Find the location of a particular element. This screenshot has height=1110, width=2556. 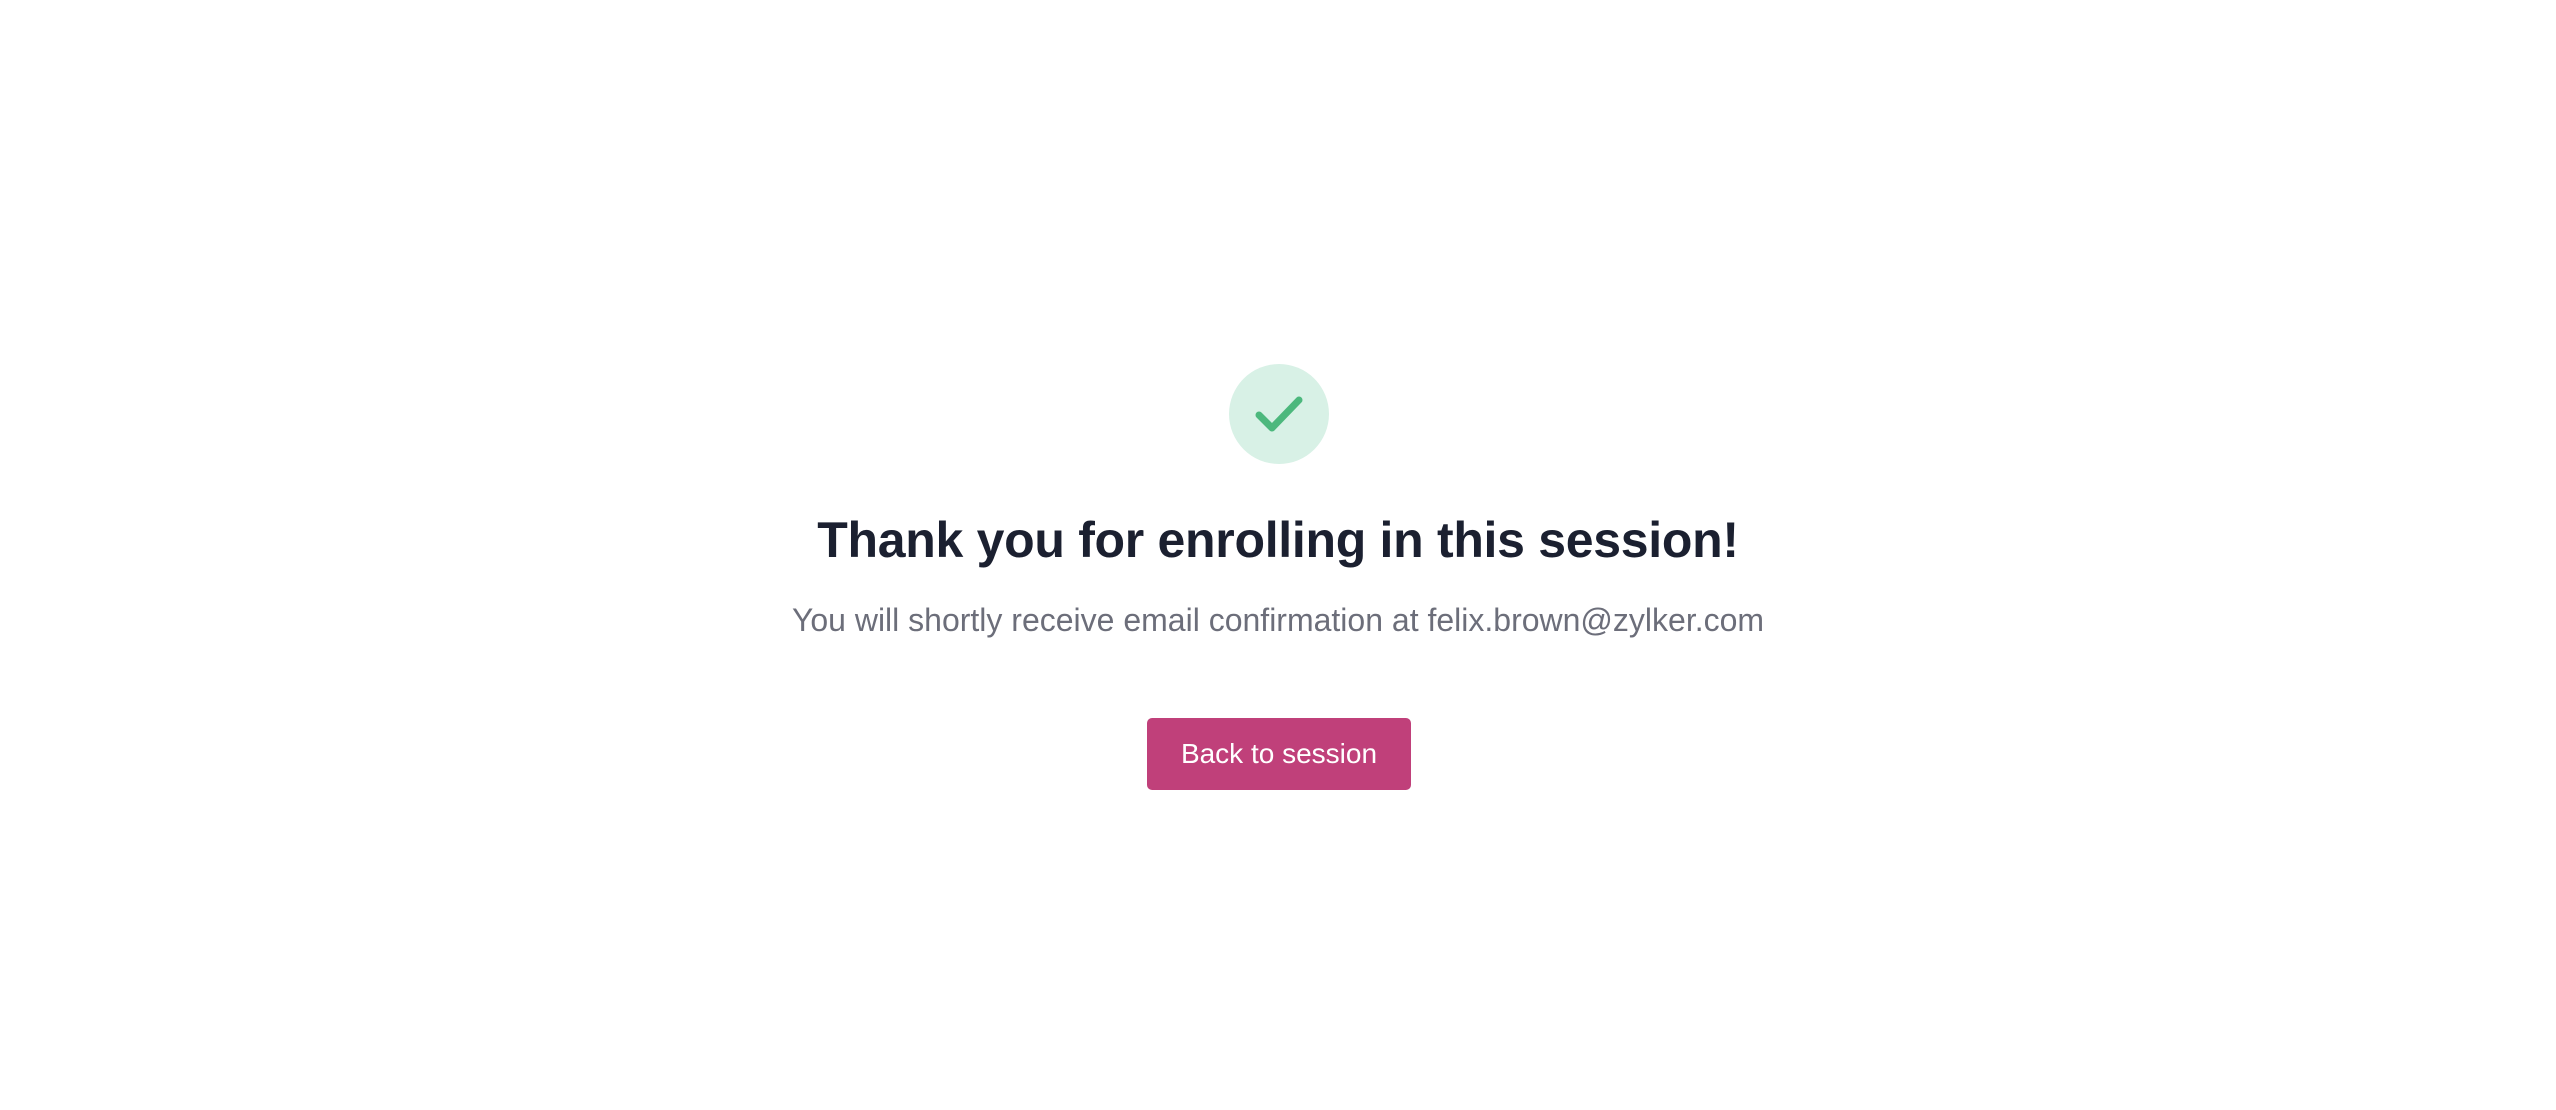

confirmation-title: Thank you for enrolling in this session! is located at coordinates (1278, 540).